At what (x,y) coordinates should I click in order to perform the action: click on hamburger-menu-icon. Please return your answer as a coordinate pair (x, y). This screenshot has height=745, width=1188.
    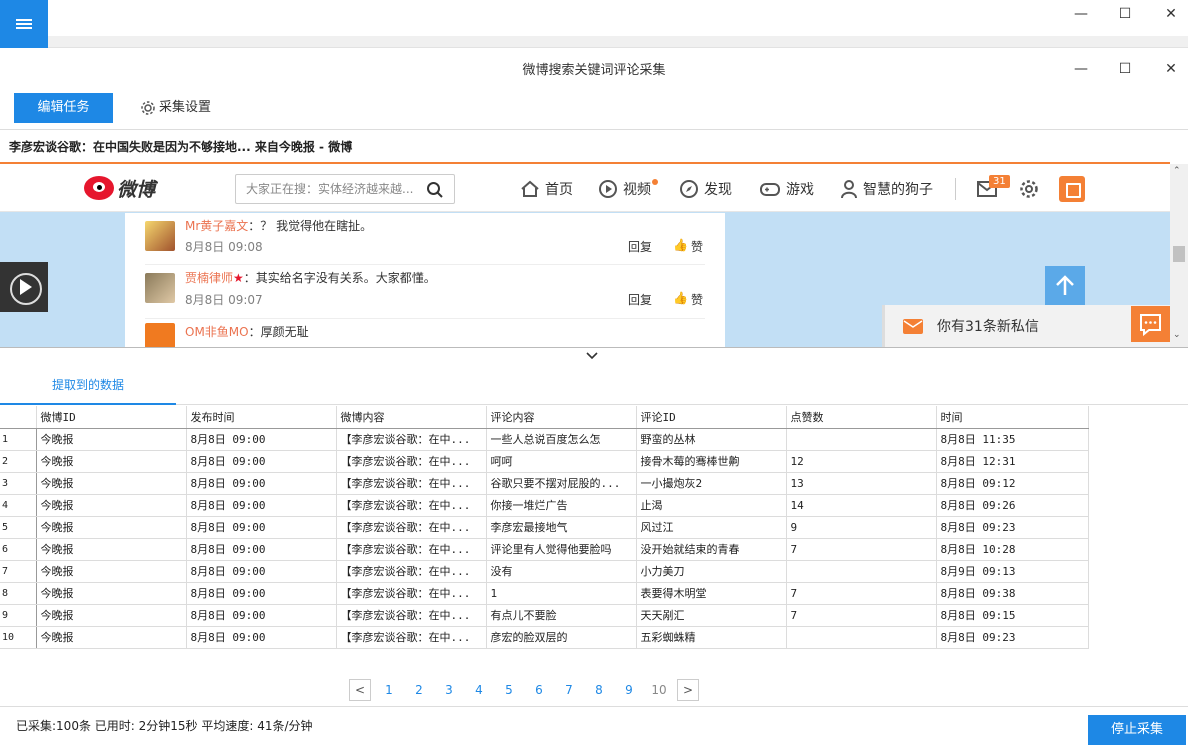
    Looking at the image, I should click on (24, 24).